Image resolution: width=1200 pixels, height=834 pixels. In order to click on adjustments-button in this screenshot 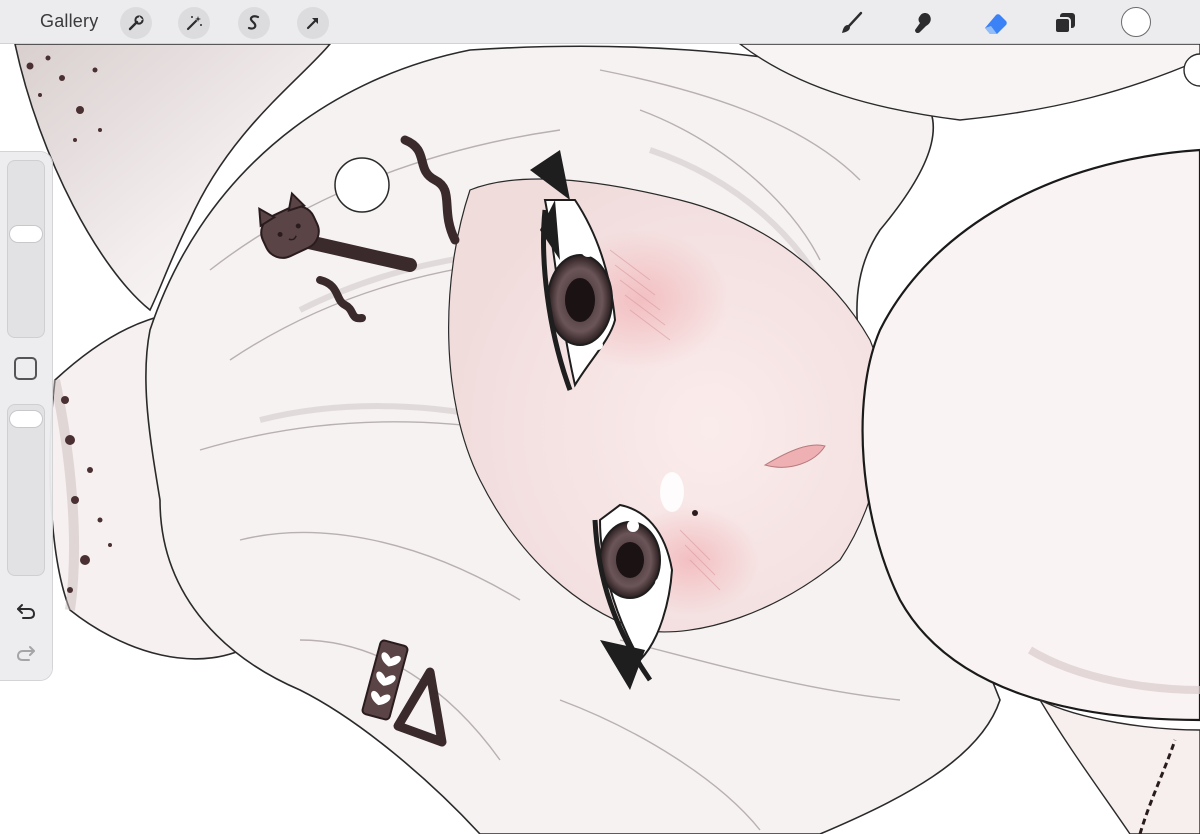, I will do `click(194, 23)`.